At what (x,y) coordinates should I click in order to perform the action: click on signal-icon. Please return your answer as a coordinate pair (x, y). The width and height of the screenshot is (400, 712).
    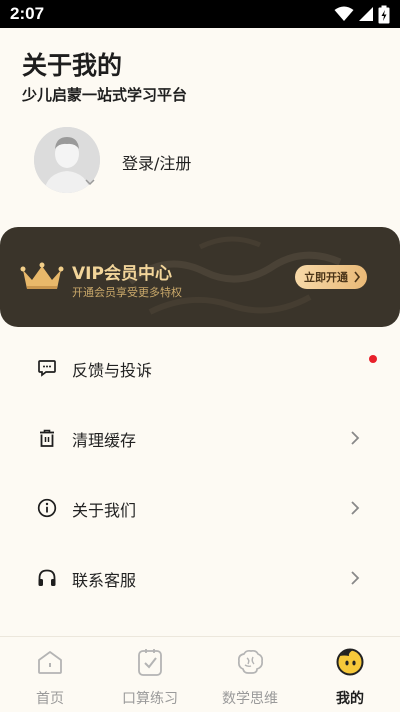
    Looking at the image, I should click on (366, 14).